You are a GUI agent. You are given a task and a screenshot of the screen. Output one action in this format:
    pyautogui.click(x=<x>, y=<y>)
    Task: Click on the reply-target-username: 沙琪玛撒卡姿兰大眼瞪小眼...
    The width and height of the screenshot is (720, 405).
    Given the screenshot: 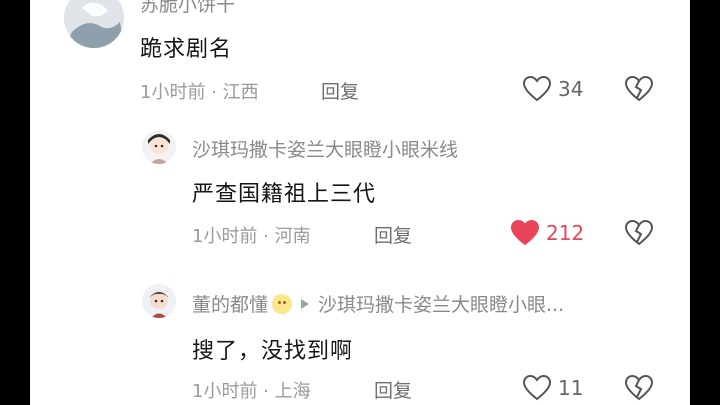 What is the action you would take?
    pyautogui.click(x=441, y=305)
    